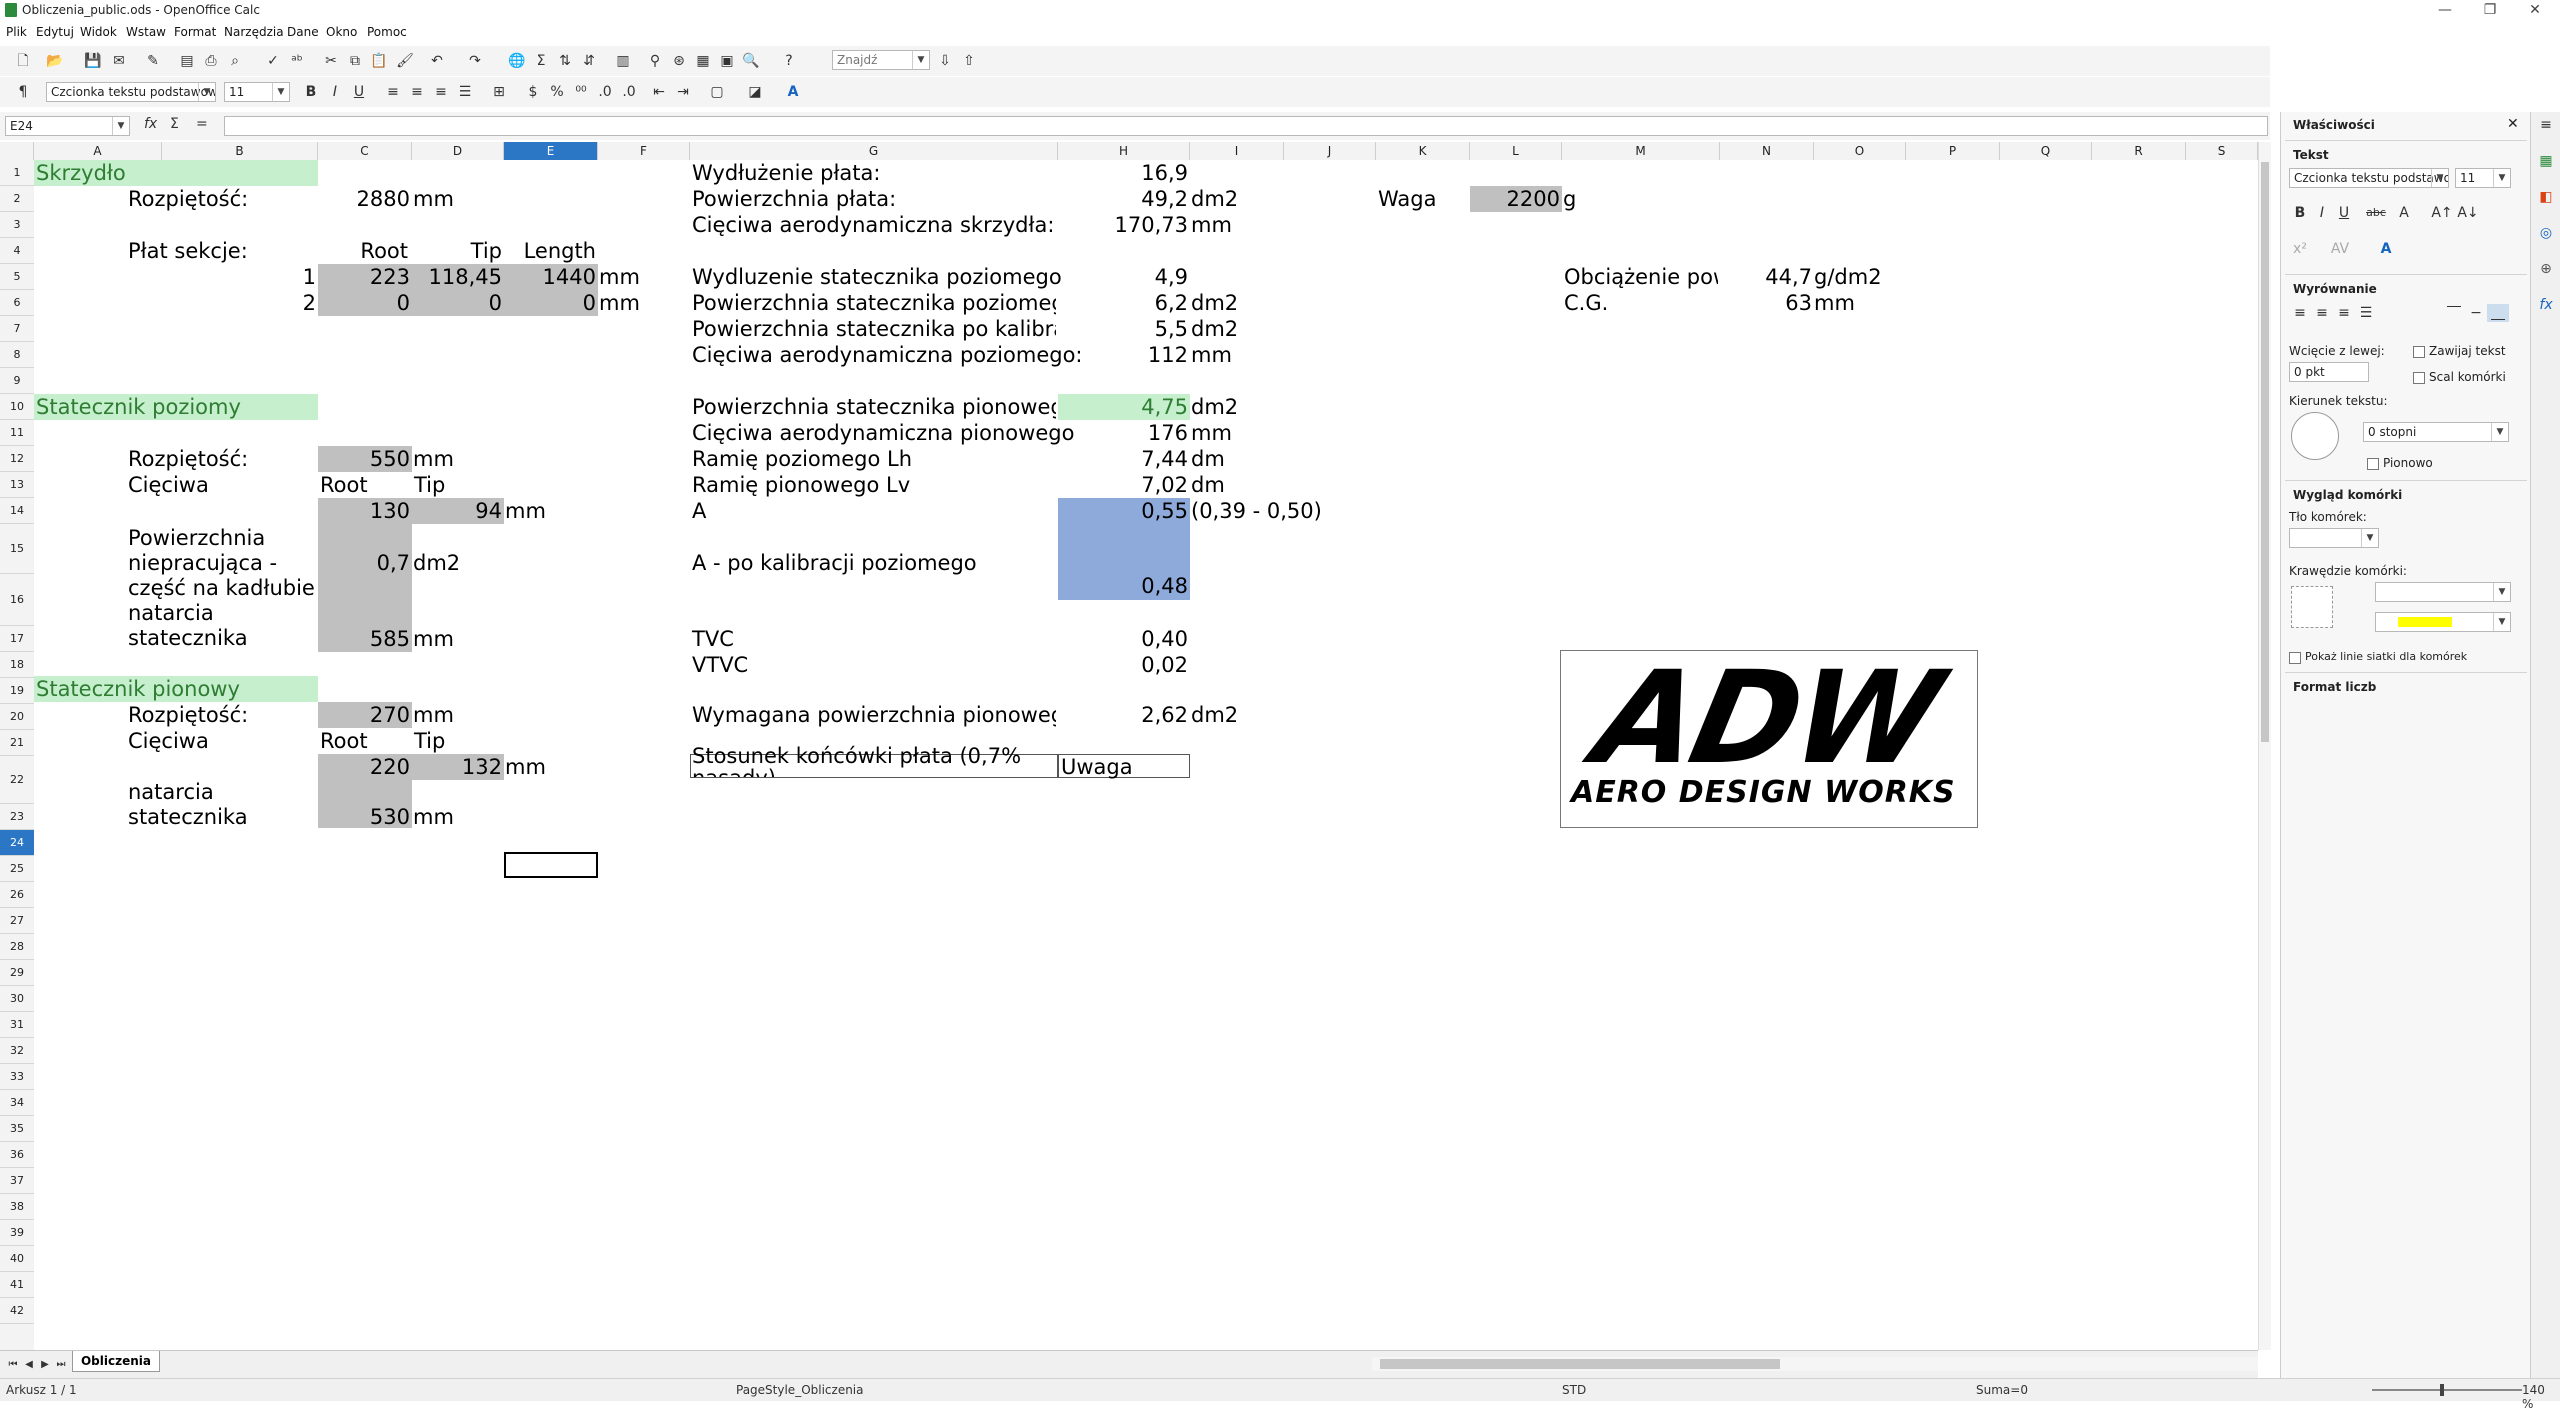  I want to click on cell-a1: Skrzydło, so click(81, 173).